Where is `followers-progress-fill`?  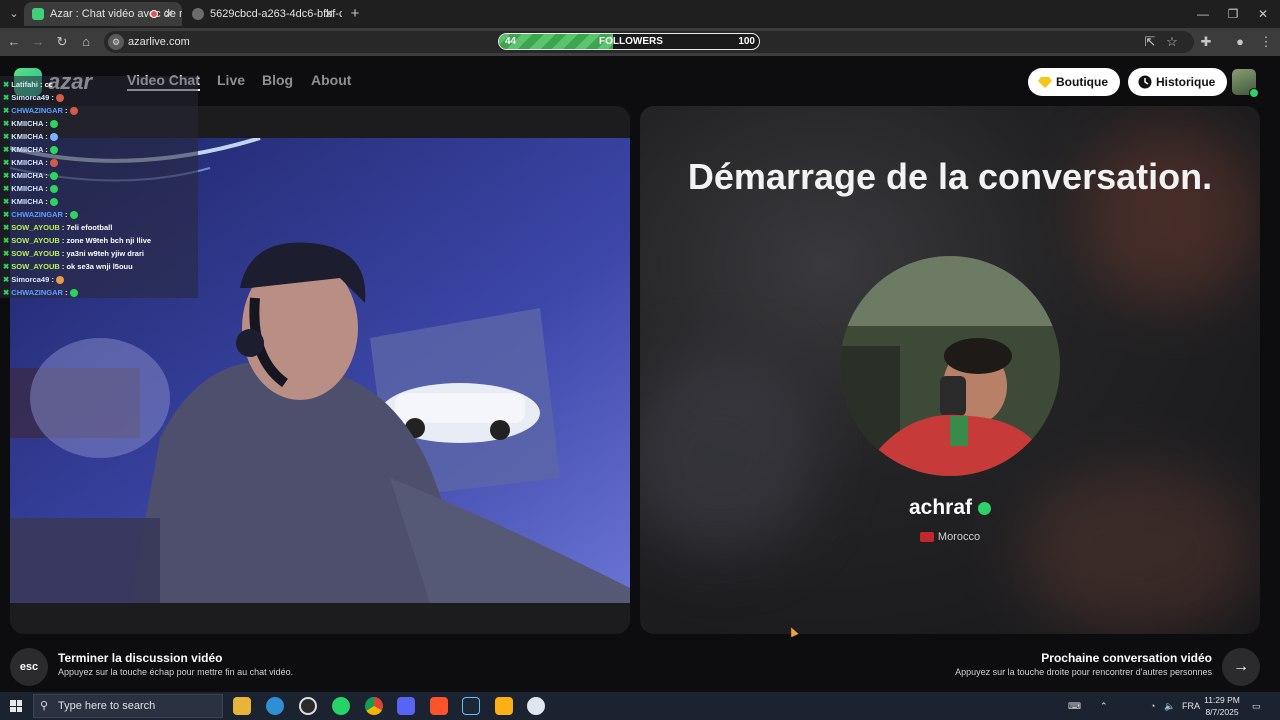
followers-progress-fill is located at coordinates (556, 41).